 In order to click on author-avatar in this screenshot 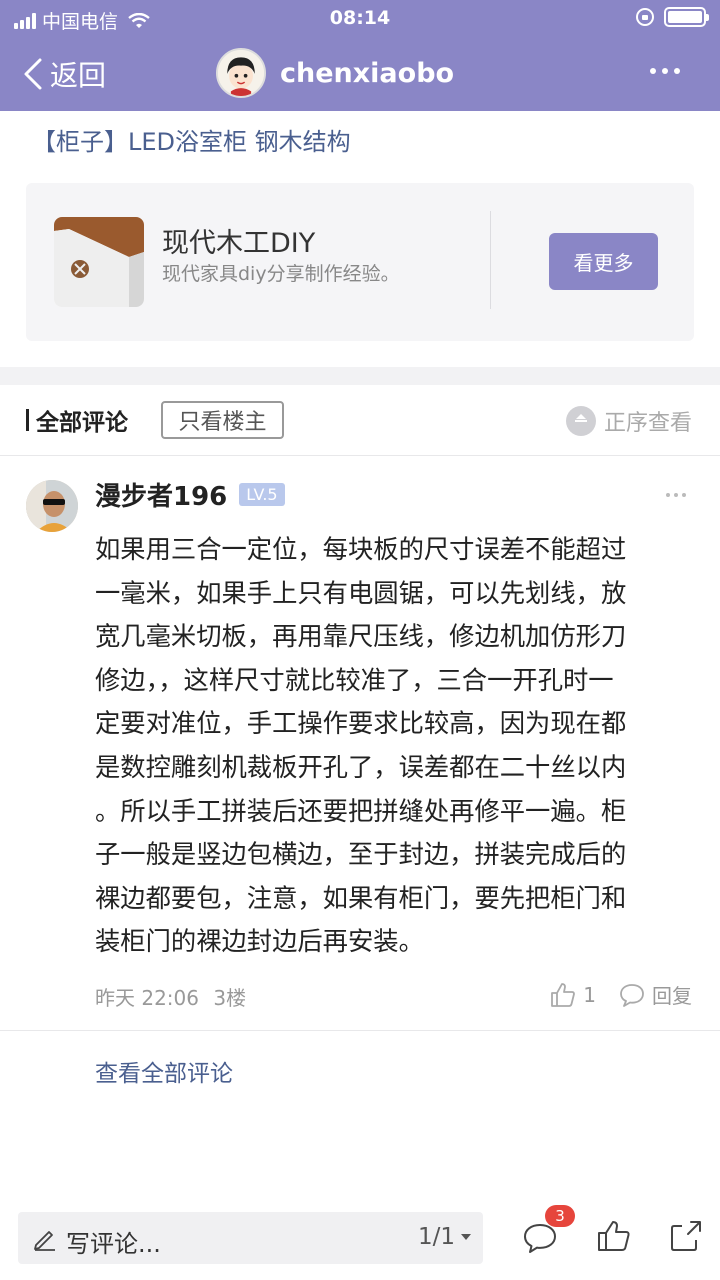, I will do `click(241, 73)`.